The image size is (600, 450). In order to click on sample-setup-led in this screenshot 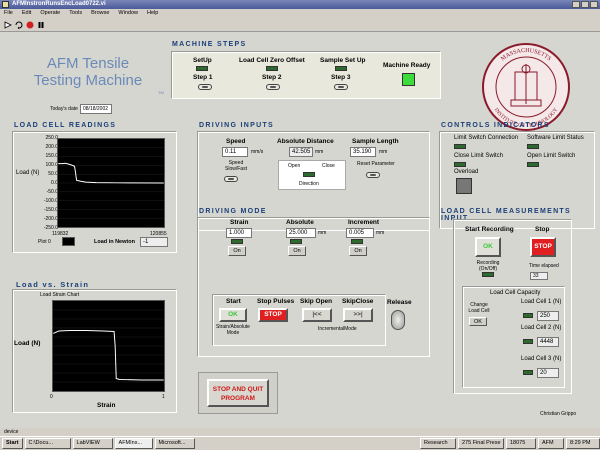, I will do `click(341, 68)`.